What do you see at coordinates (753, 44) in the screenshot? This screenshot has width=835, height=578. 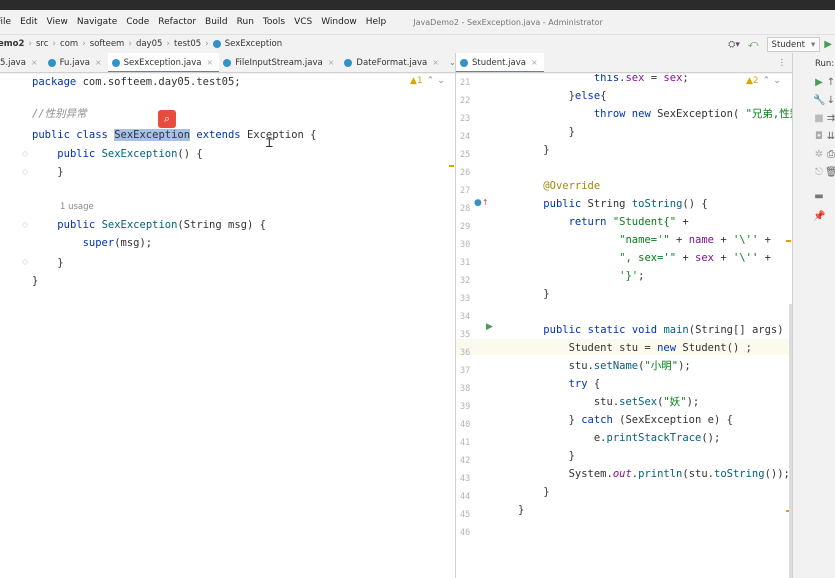 I see `back-icon: ⤺` at bounding box center [753, 44].